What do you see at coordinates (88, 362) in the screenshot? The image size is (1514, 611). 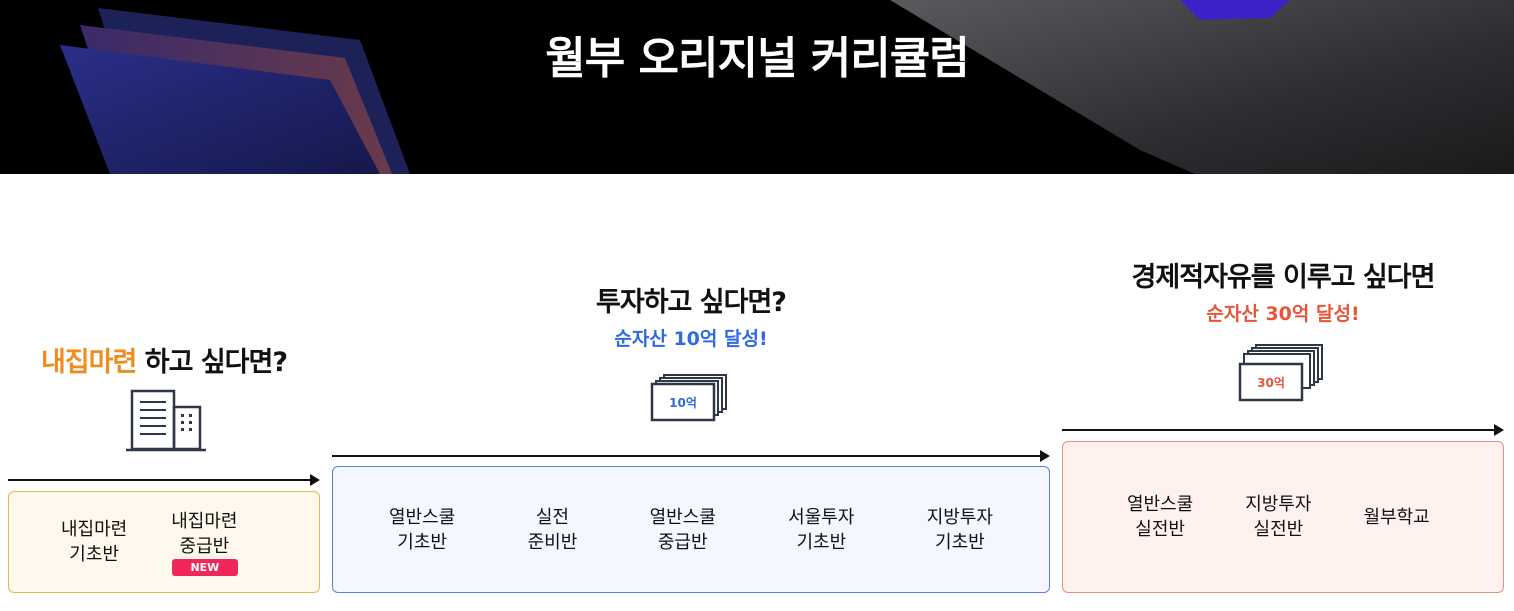 I see `col1-heading-highlight: 내집마련` at bounding box center [88, 362].